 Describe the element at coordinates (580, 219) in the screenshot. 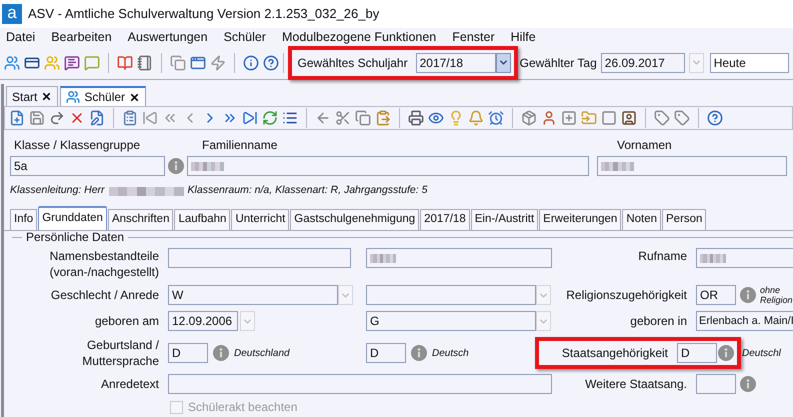

I see `form-tab: Erweiterungen` at that location.